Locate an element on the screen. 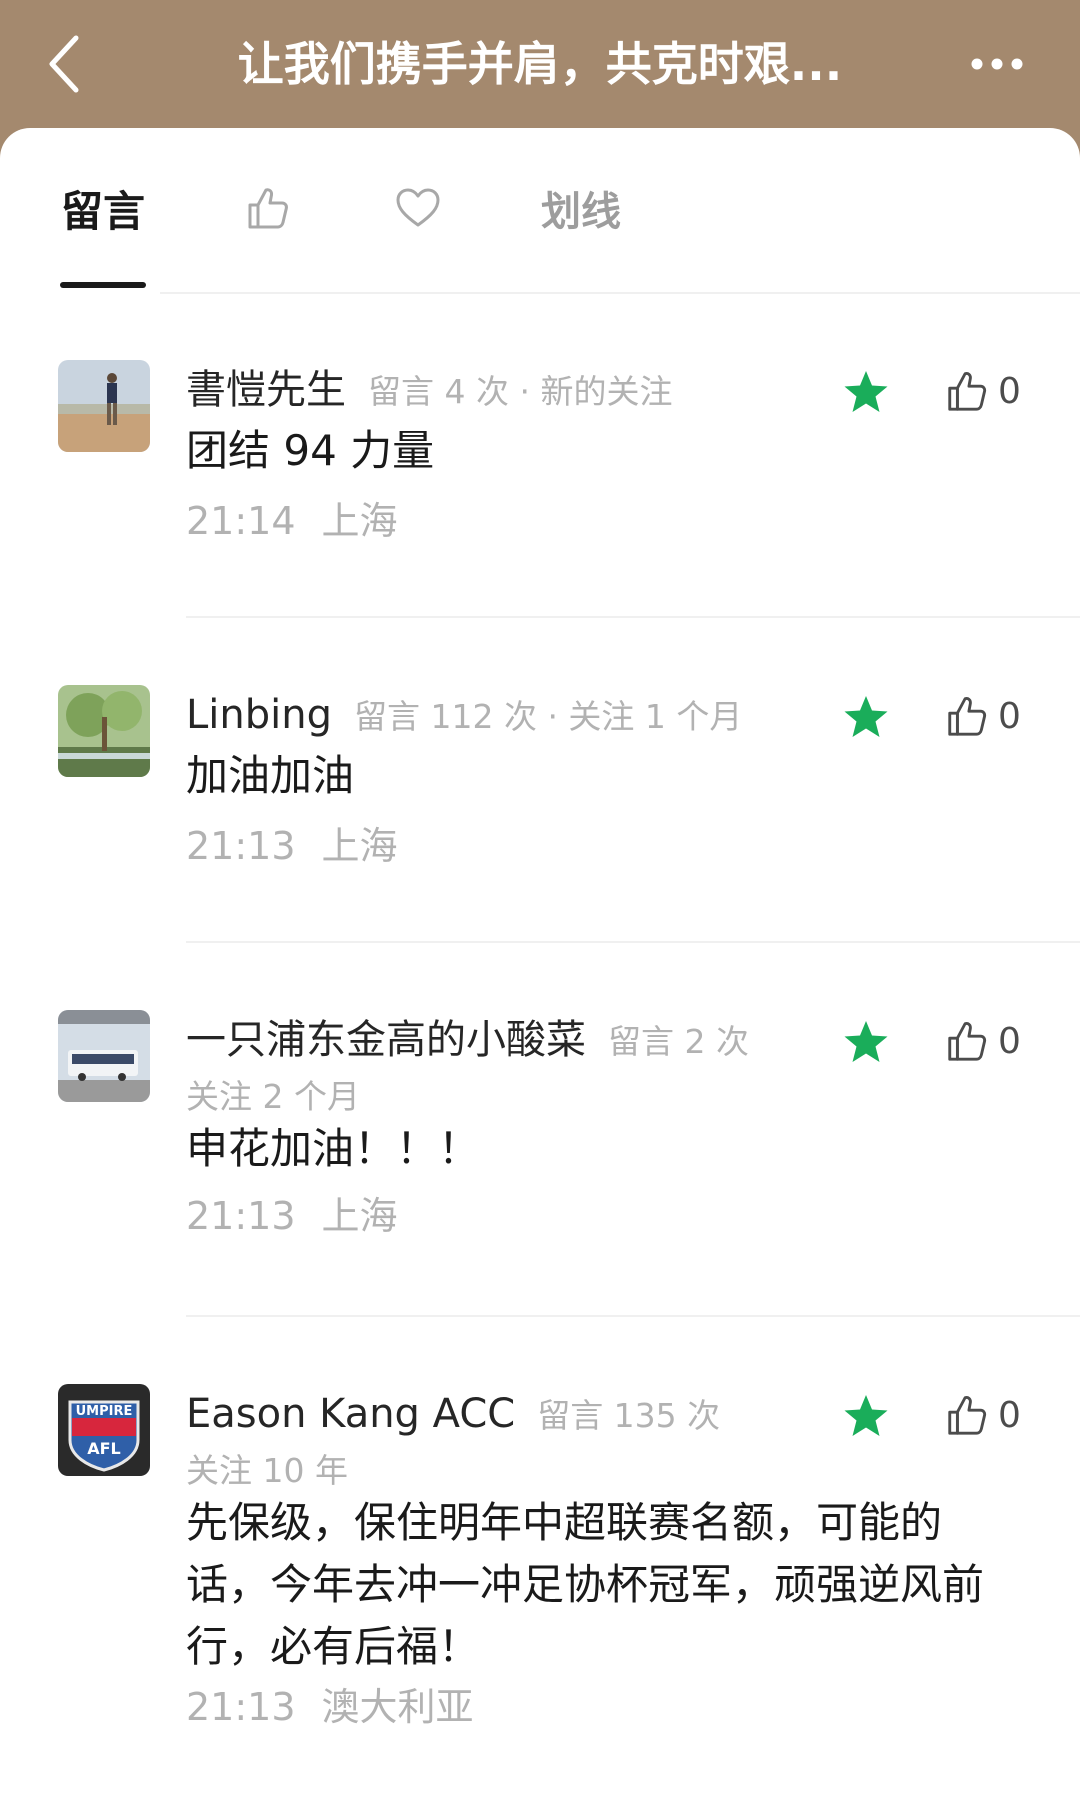 This screenshot has width=1080, height=1796. commenter-meta: 留言 2 次 is located at coordinates (678, 1041).